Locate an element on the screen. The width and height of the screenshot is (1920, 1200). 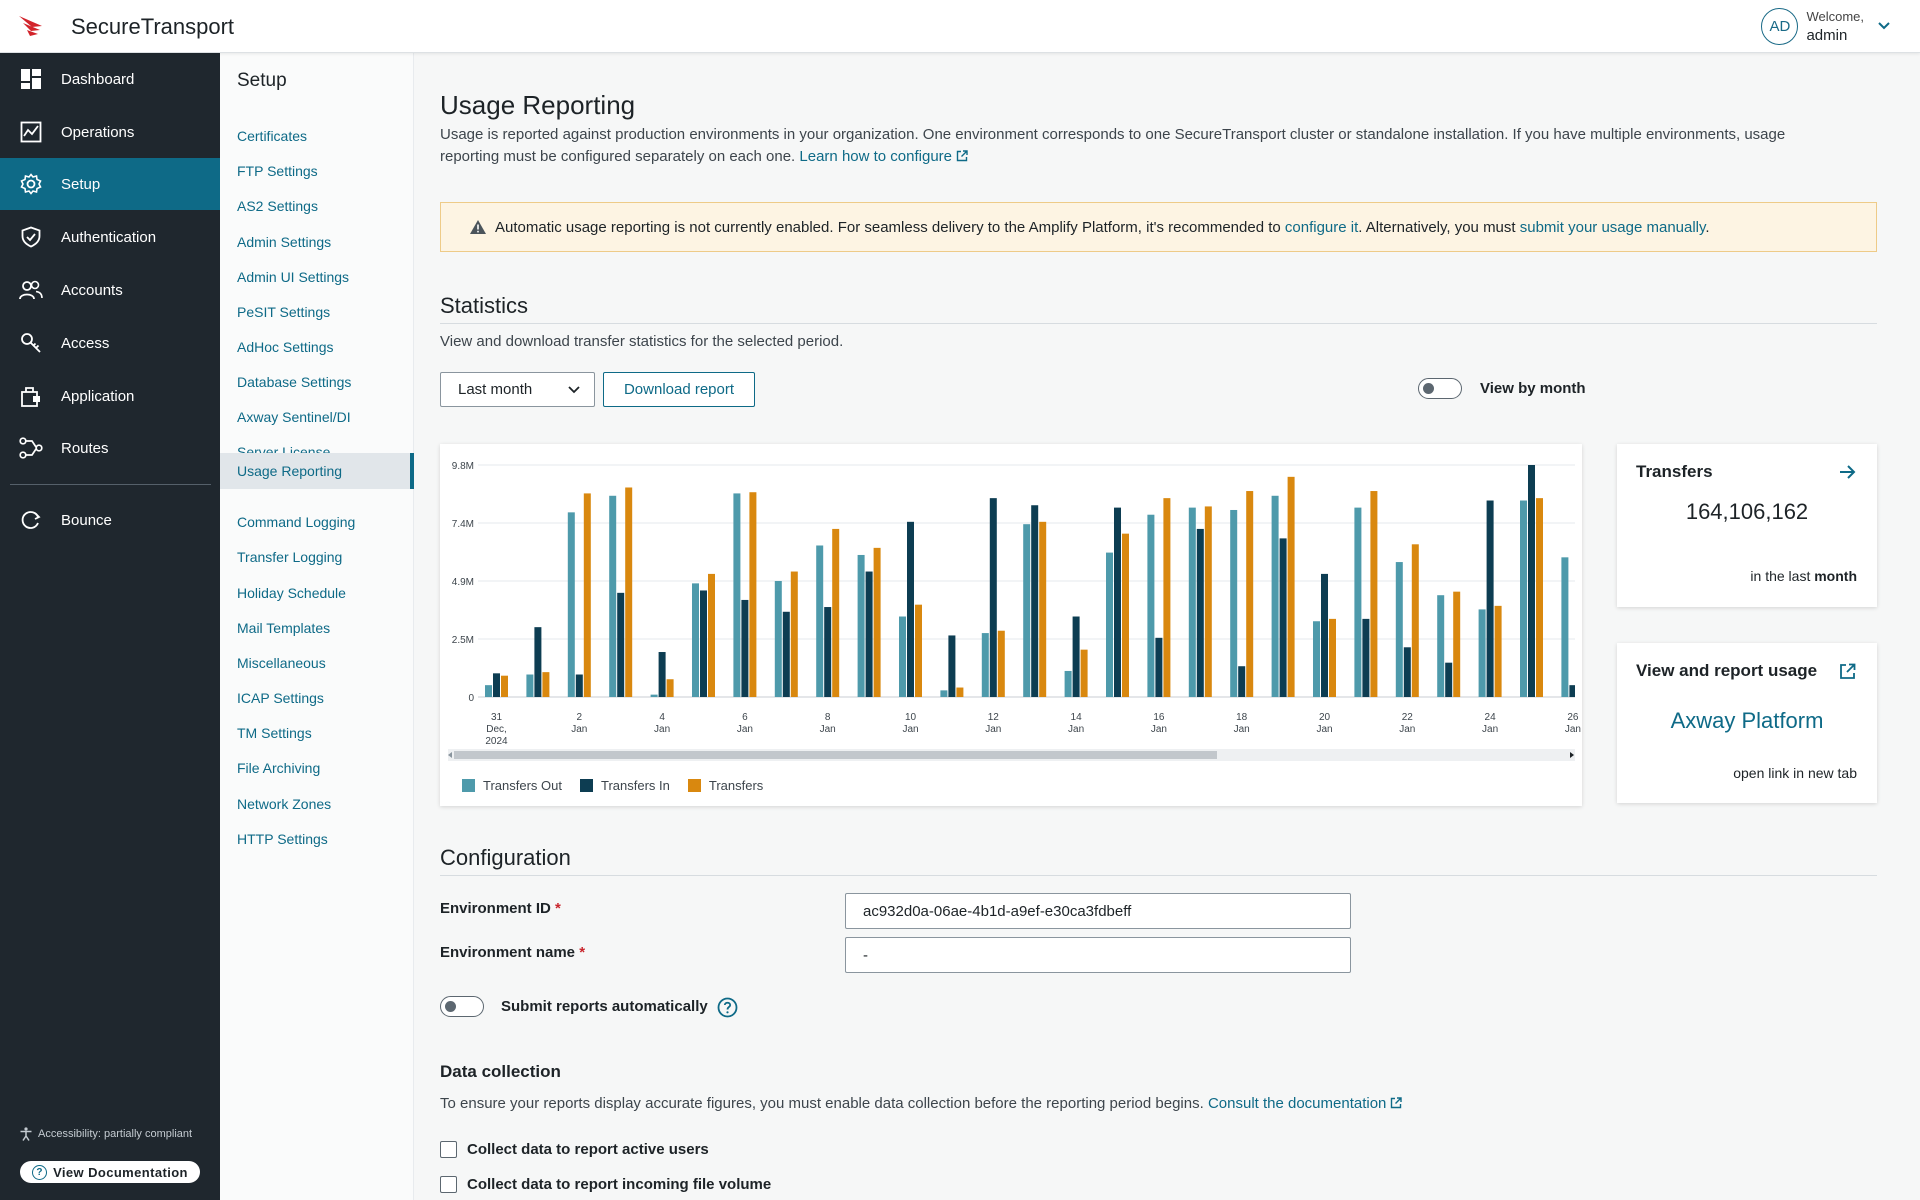
sidebar-item-application: Application is located at coordinates (110, 396).